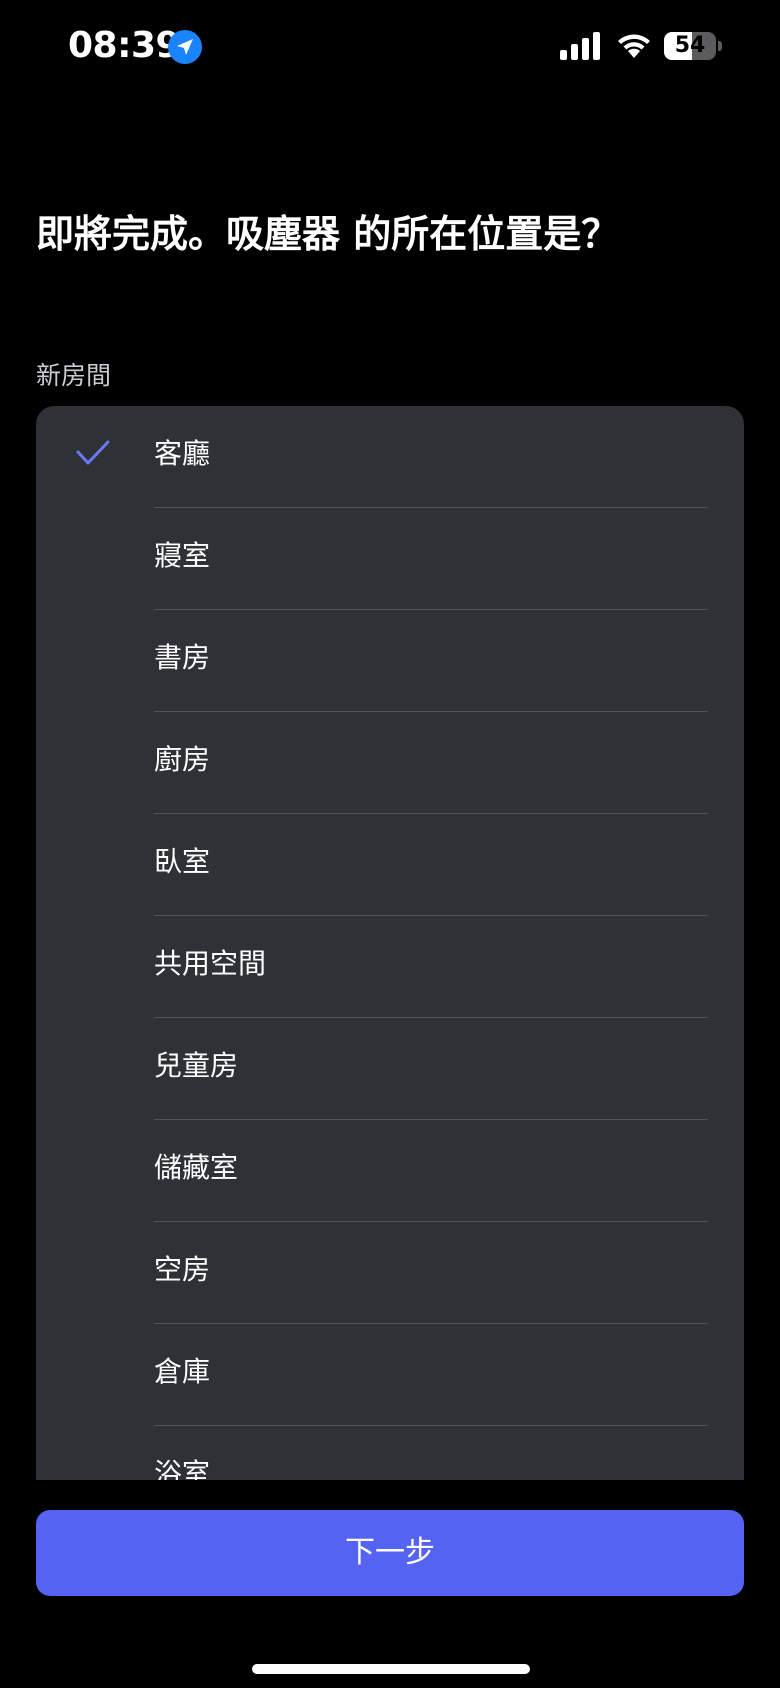 The height and width of the screenshot is (1688, 780). I want to click on room-option-label: 倉庫, so click(182, 1371).